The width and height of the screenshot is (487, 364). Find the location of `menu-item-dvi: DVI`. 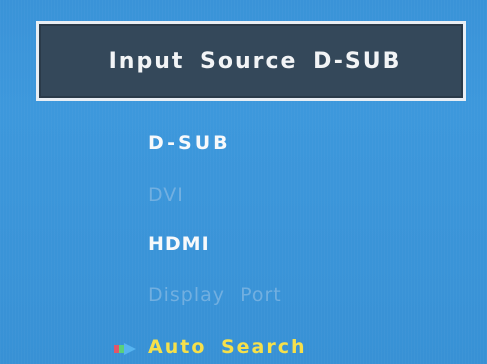

menu-item-dvi: DVI is located at coordinates (166, 195).